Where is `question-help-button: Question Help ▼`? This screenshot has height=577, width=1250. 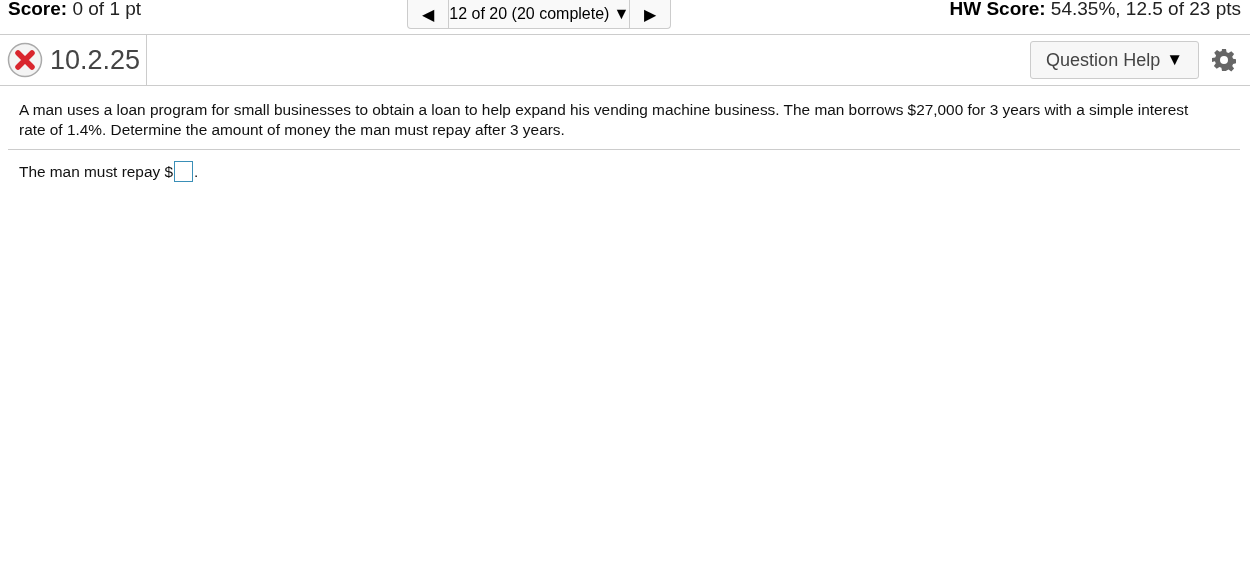 question-help-button: Question Help ▼ is located at coordinates (1114, 60).